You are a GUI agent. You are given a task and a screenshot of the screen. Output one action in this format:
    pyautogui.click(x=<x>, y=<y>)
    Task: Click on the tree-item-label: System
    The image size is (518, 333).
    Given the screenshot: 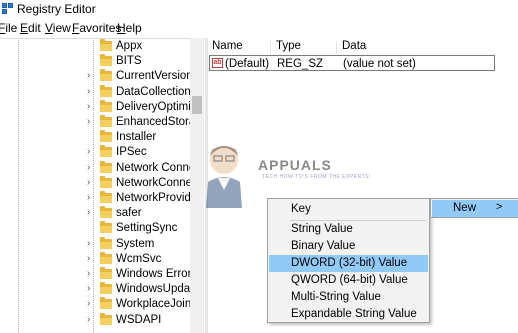 What is the action you would take?
    pyautogui.click(x=135, y=243)
    